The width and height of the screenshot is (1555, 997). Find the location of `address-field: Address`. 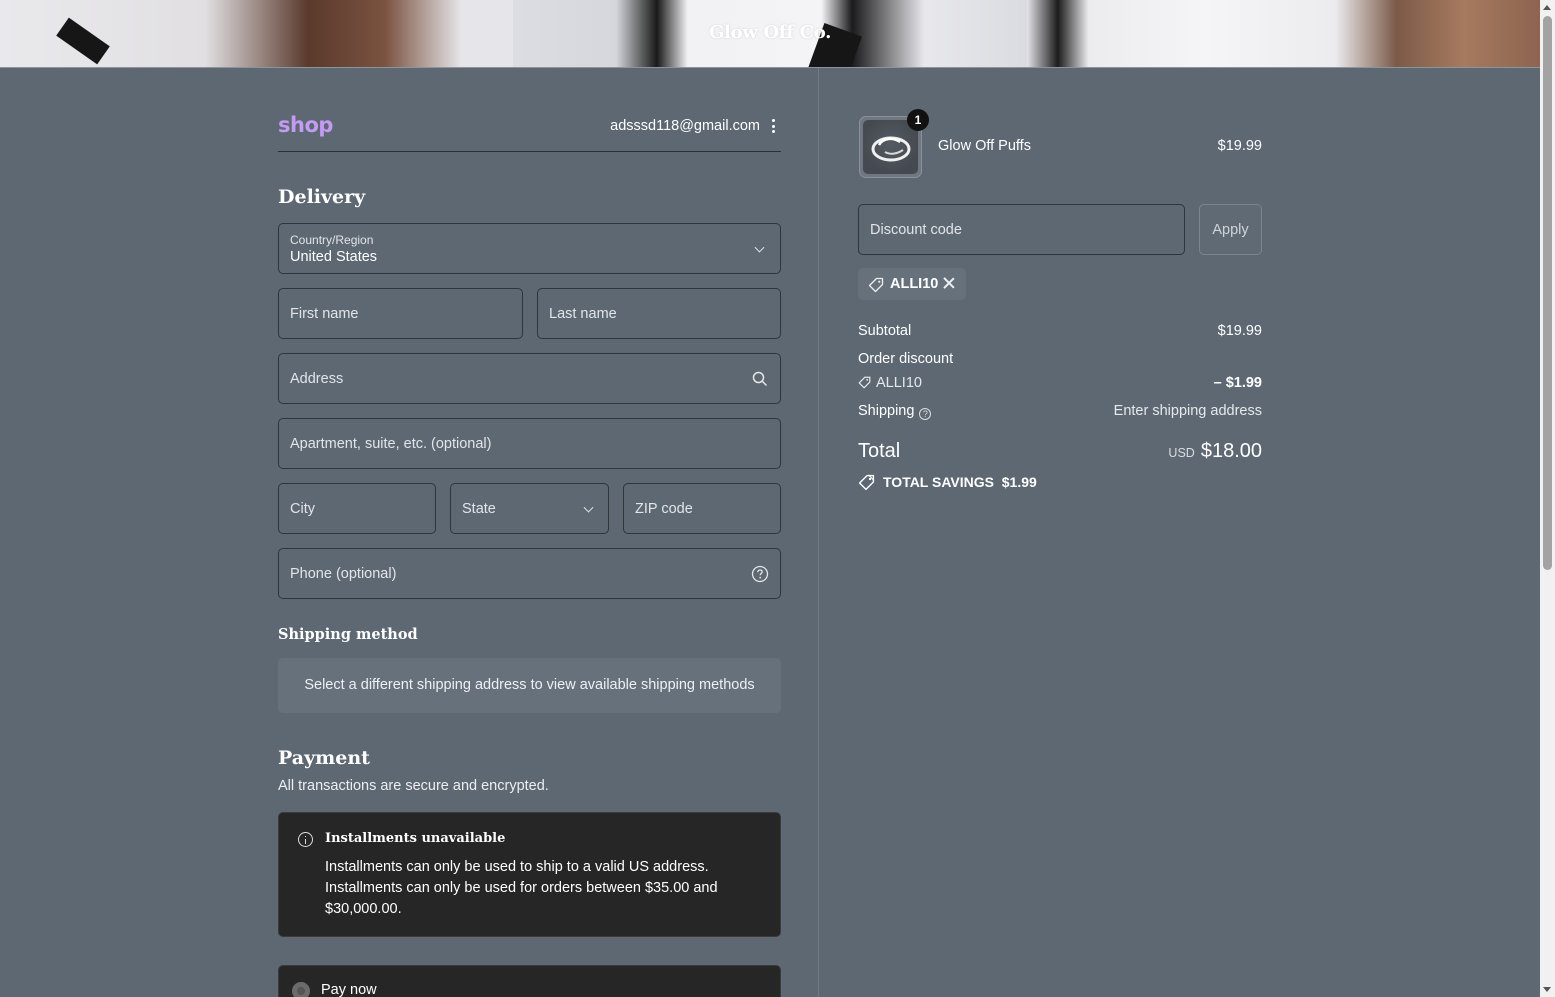

address-field: Address is located at coordinates (529, 378).